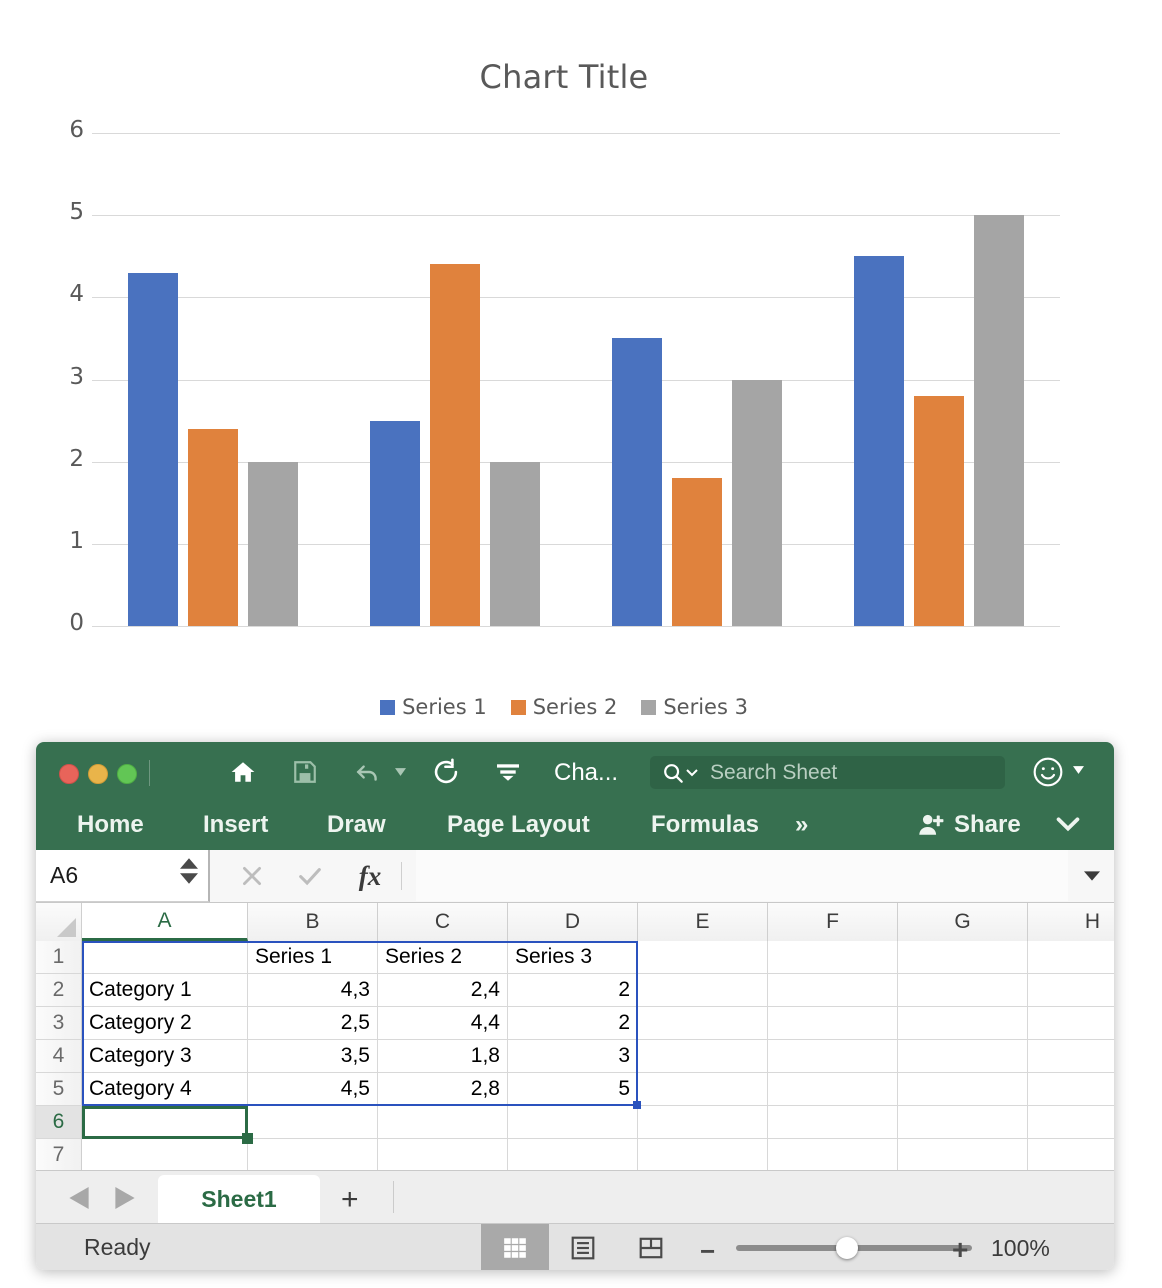 This screenshot has height=1288, width=1162. What do you see at coordinates (1071, 1089) in the screenshot?
I see `cell-H5` at bounding box center [1071, 1089].